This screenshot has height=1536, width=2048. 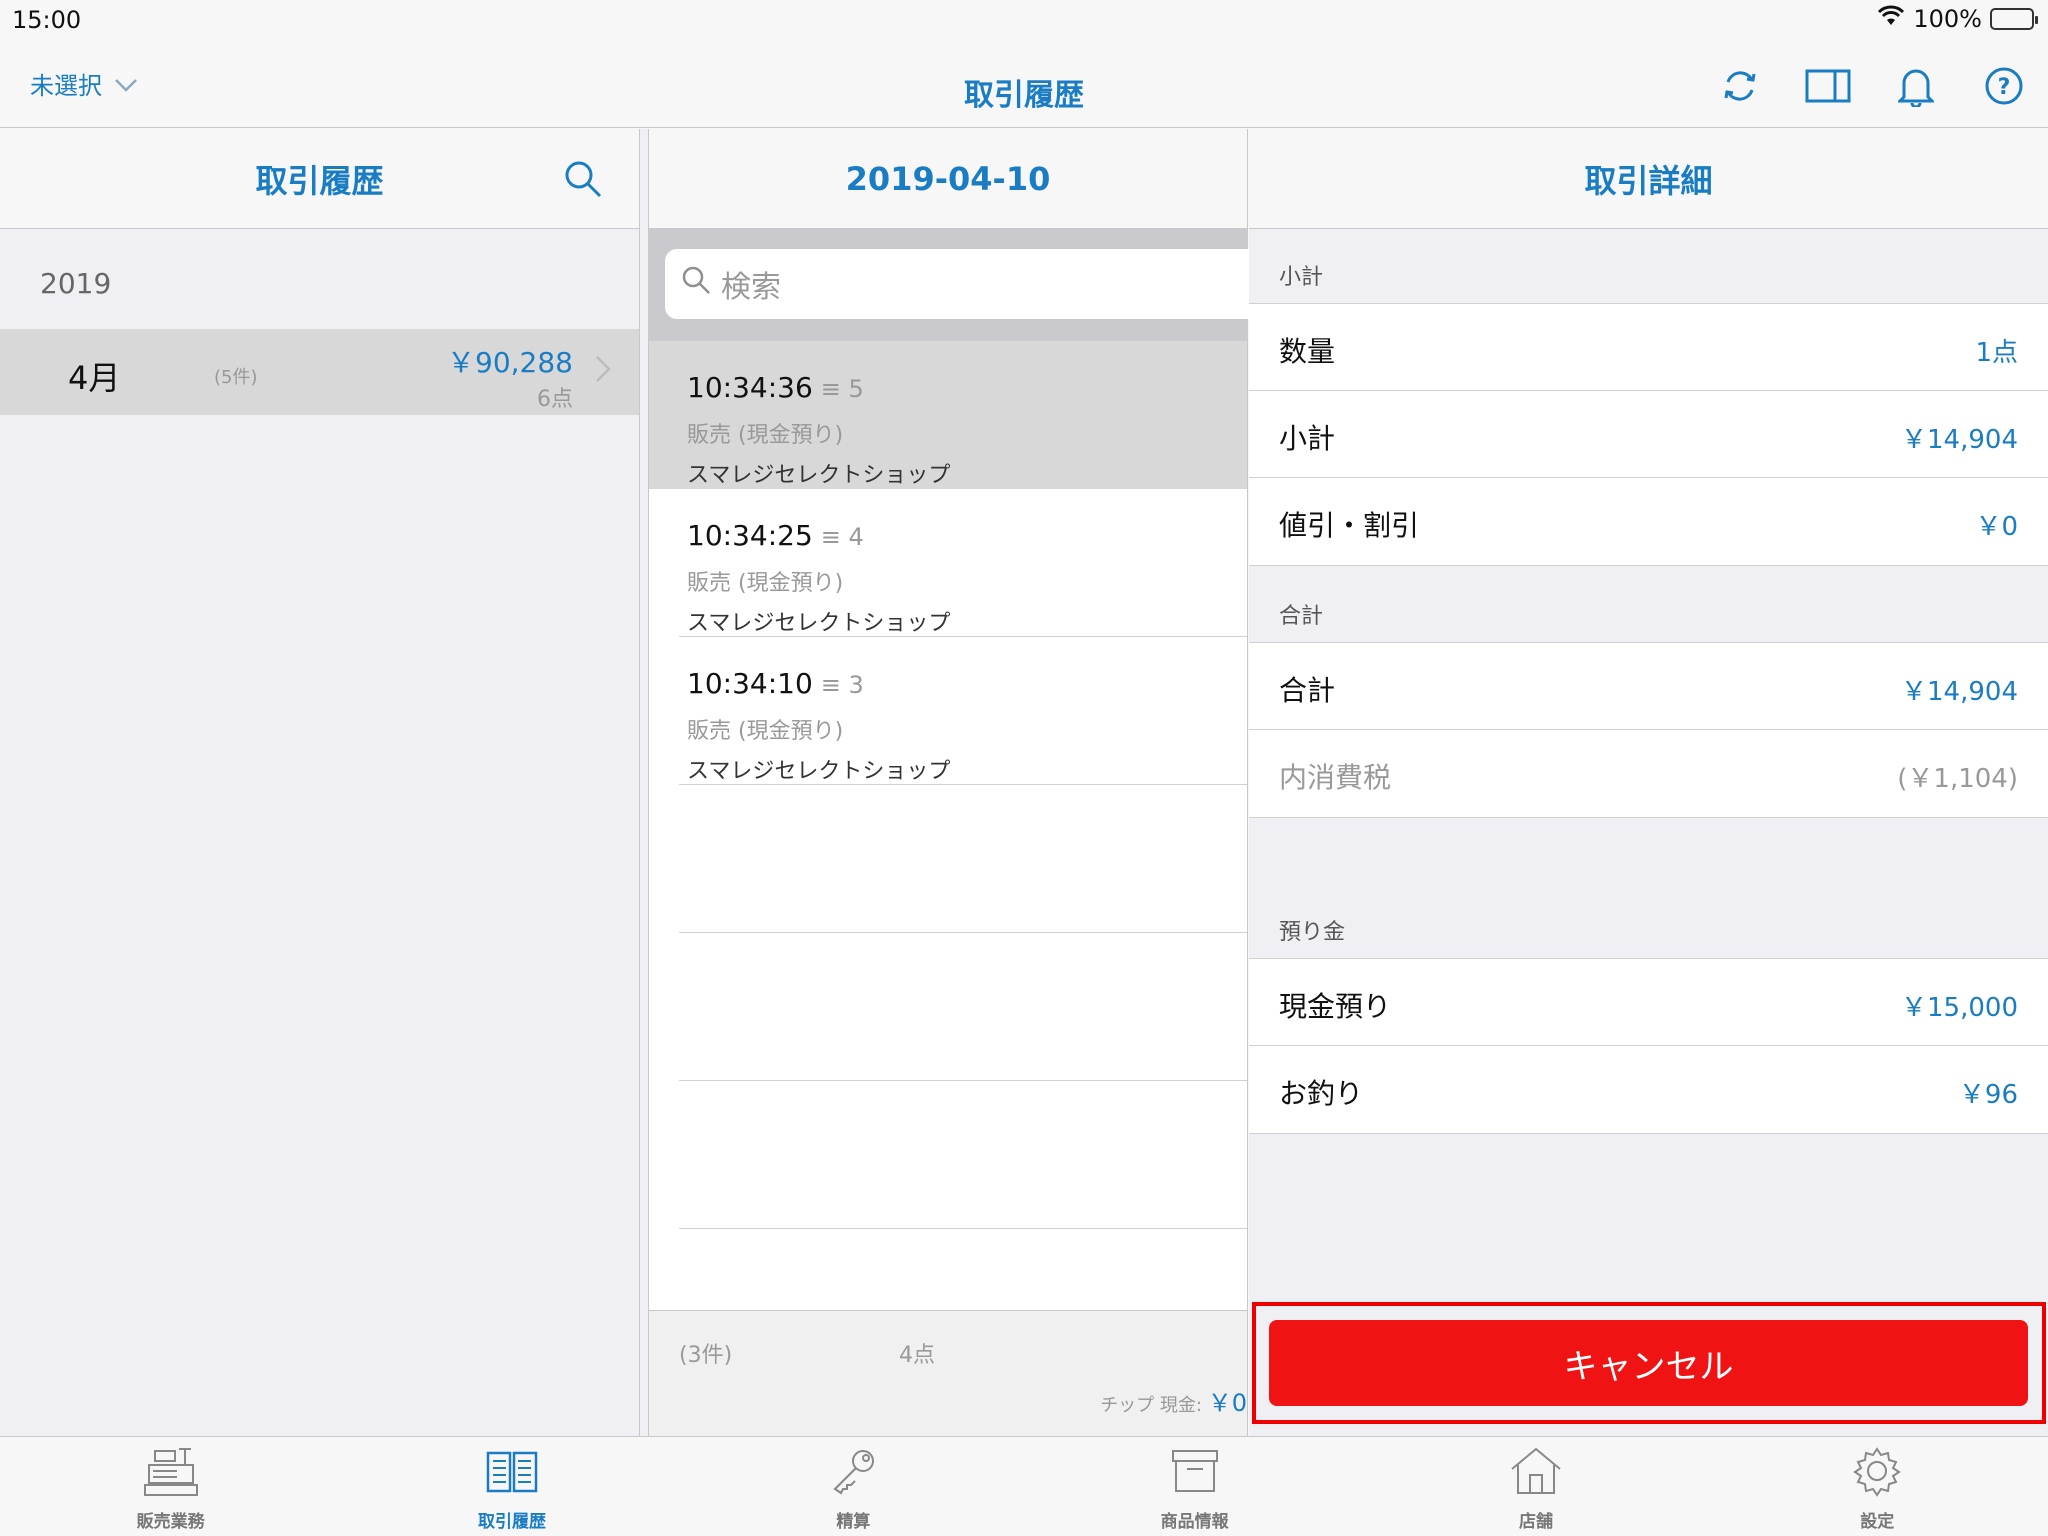 What do you see at coordinates (1535, 1522) in the screenshot?
I see `tab-label: 店舗` at bounding box center [1535, 1522].